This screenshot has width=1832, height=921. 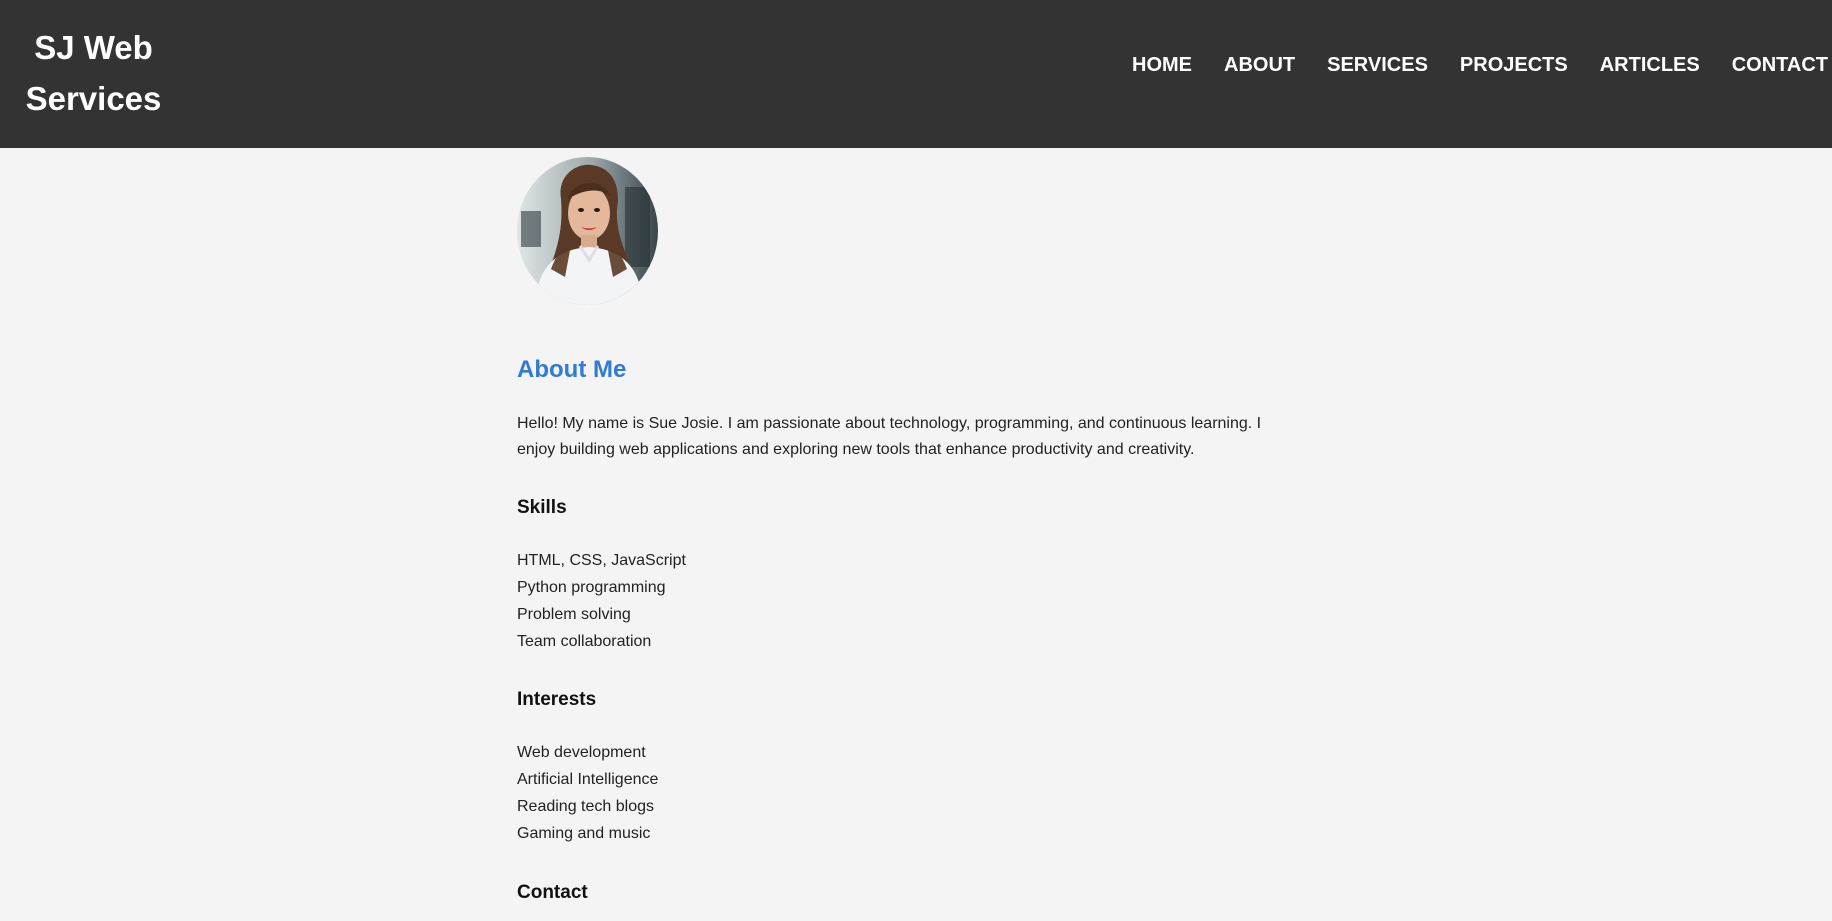 I want to click on interests-heading: Interests, so click(x=557, y=699).